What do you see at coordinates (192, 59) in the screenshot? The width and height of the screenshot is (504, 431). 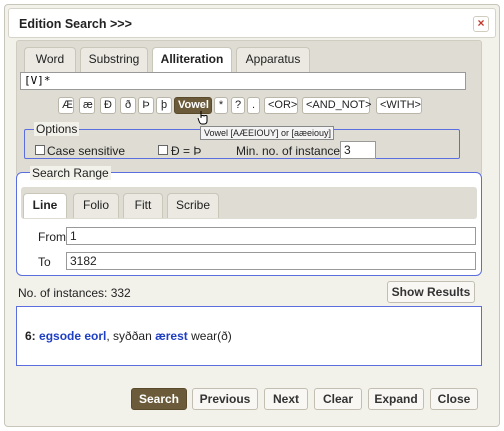 I see `tab-alliteration: Alliteration` at bounding box center [192, 59].